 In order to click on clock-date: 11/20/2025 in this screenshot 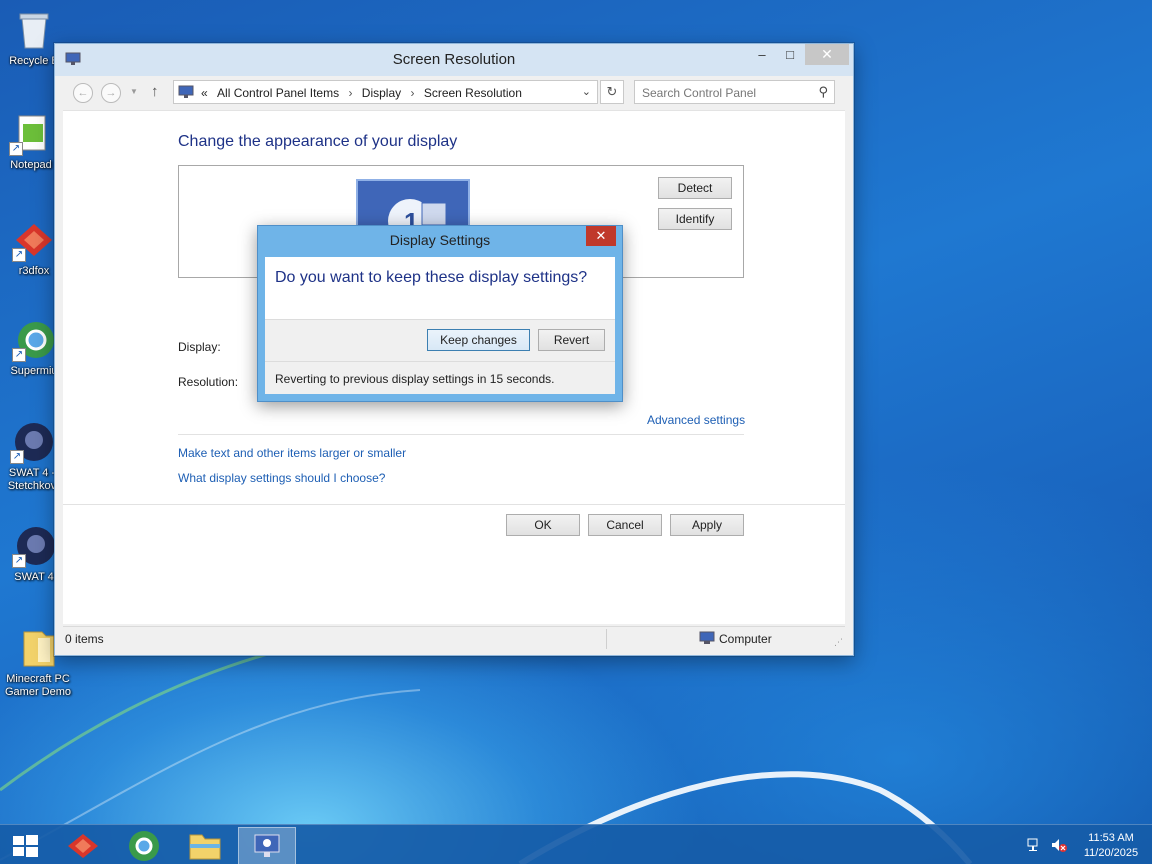, I will do `click(1111, 853)`.